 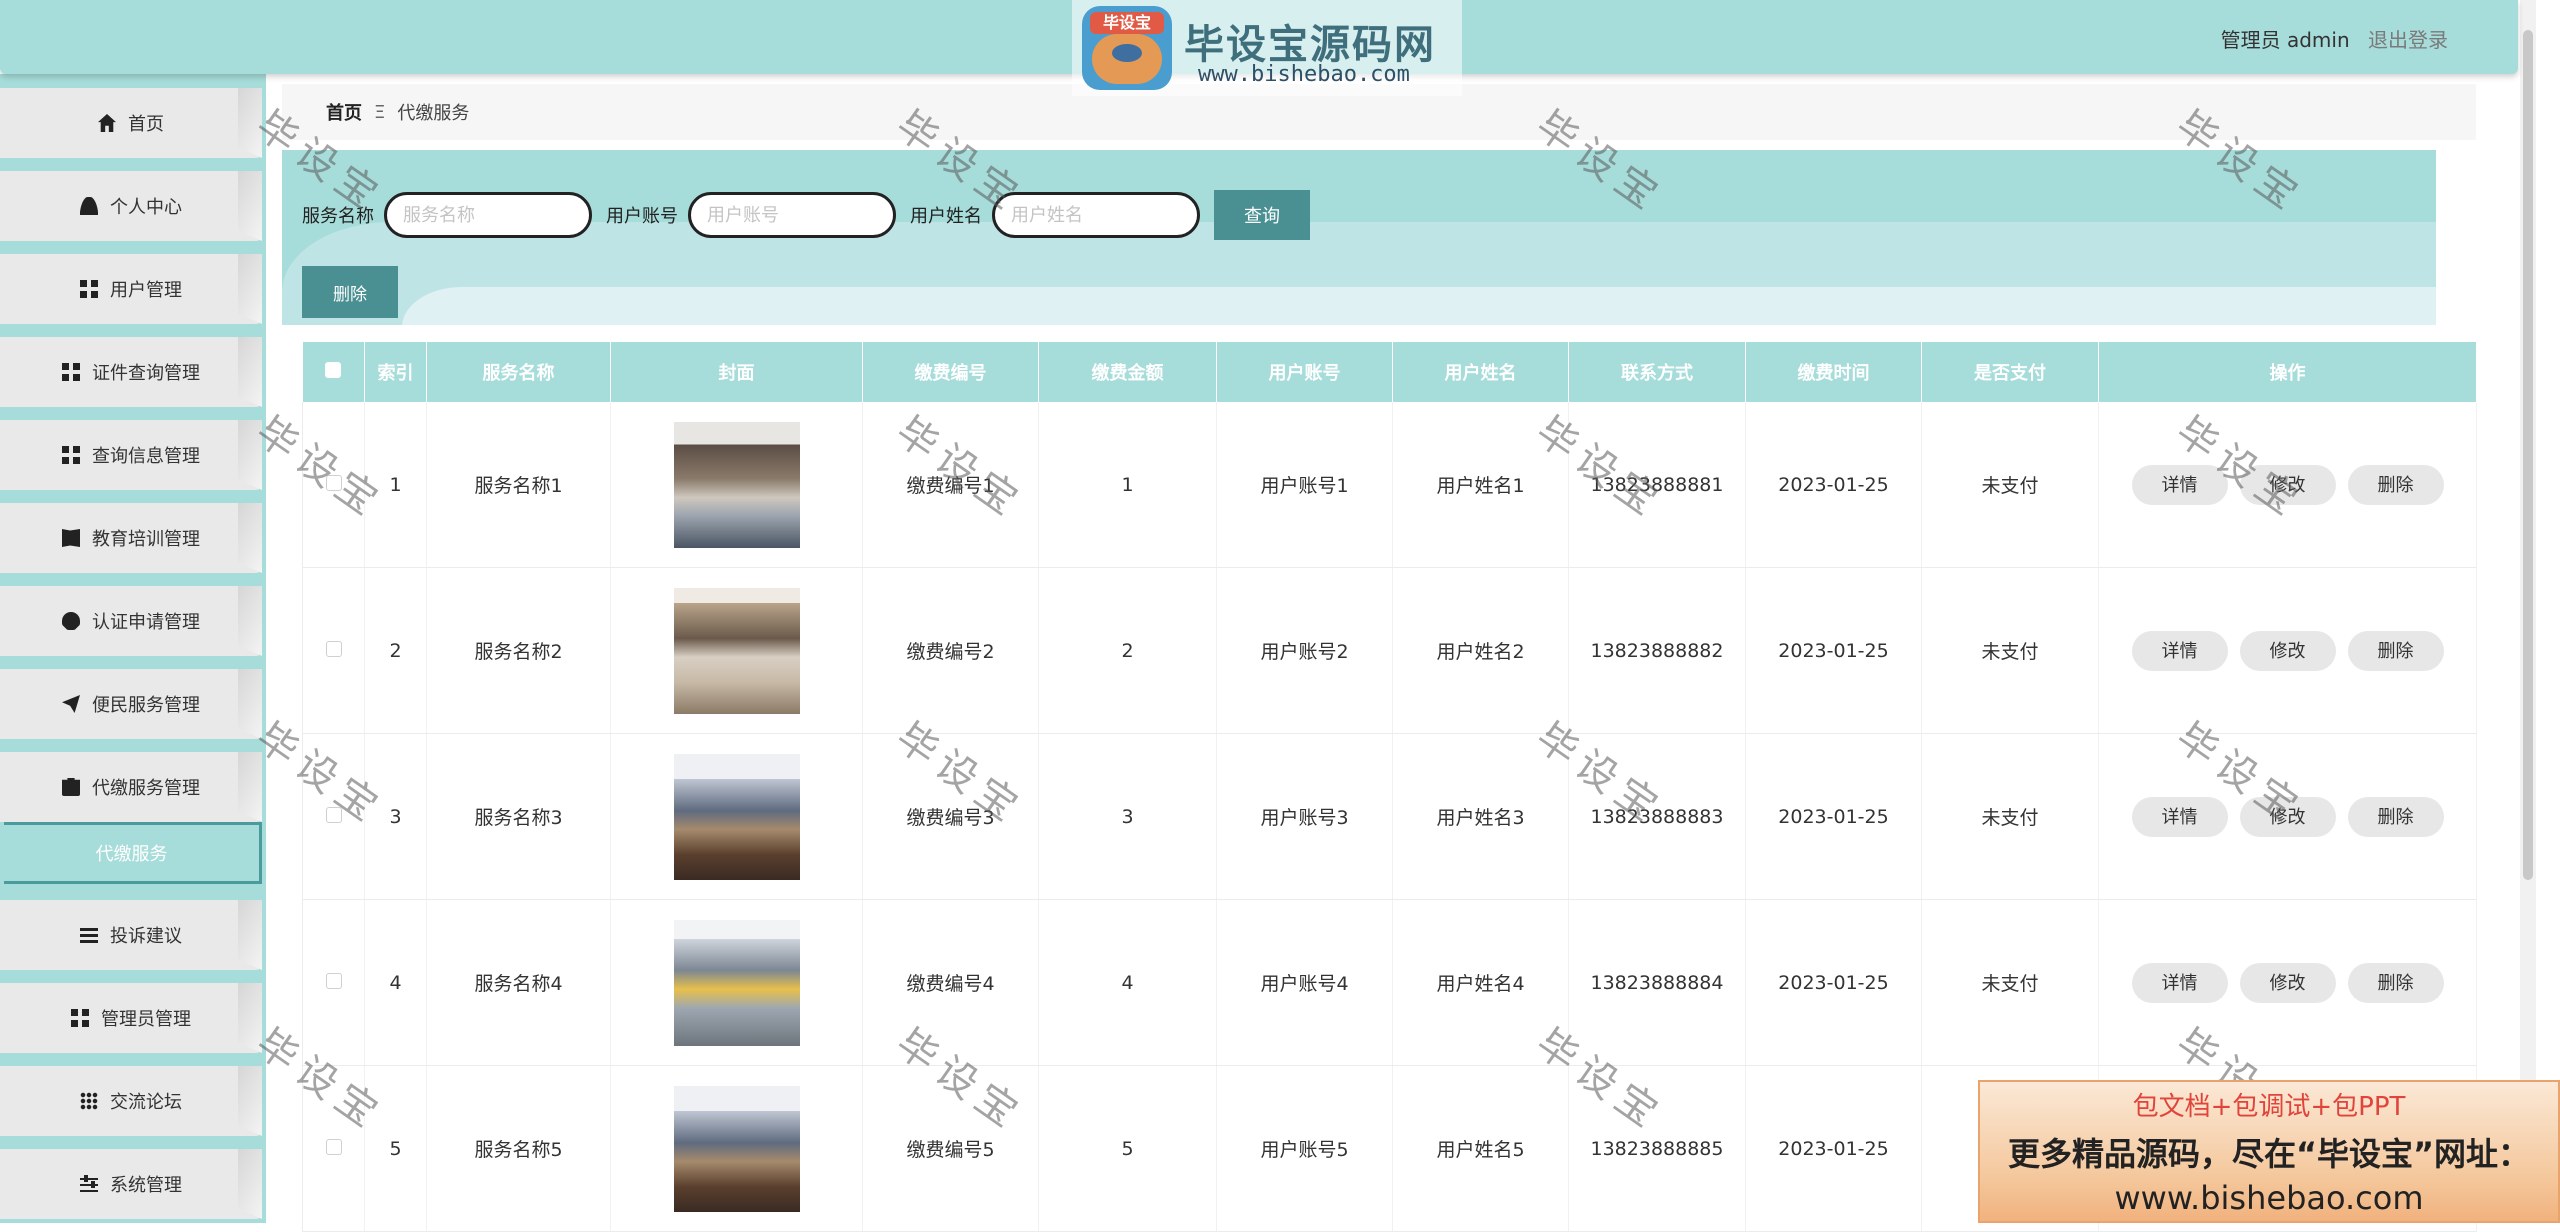 What do you see at coordinates (395, 816) in the screenshot?
I see `cell-index: 3` at bounding box center [395, 816].